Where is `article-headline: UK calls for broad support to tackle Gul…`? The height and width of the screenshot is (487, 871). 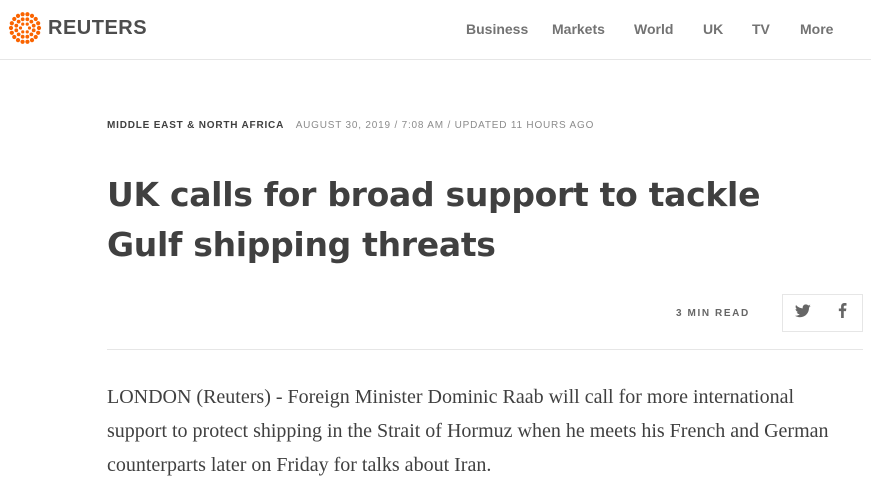 article-headline: UK calls for broad support to tackle Gul… is located at coordinates (434, 219).